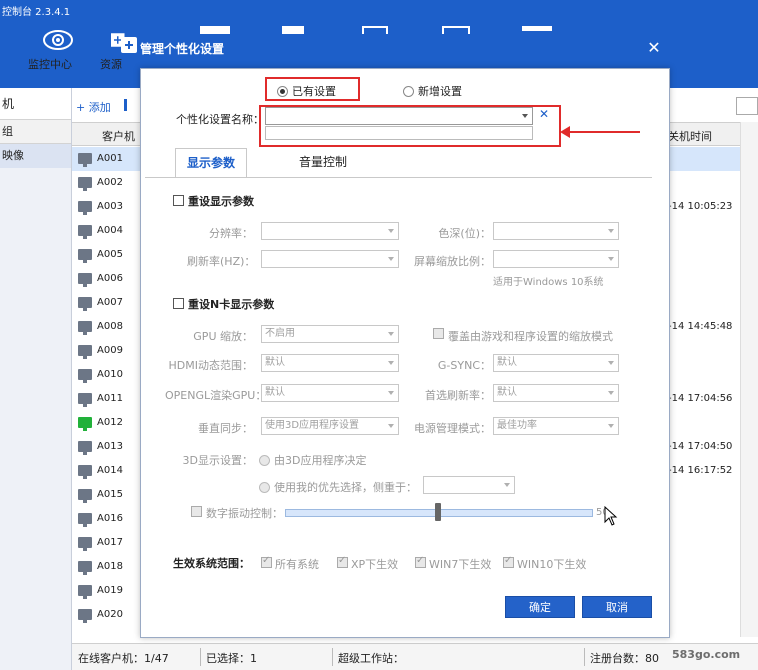  What do you see at coordinates (182, 49) in the screenshot?
I see `dialog-title: 管理个性化设置` at bounding box center [182, 49].